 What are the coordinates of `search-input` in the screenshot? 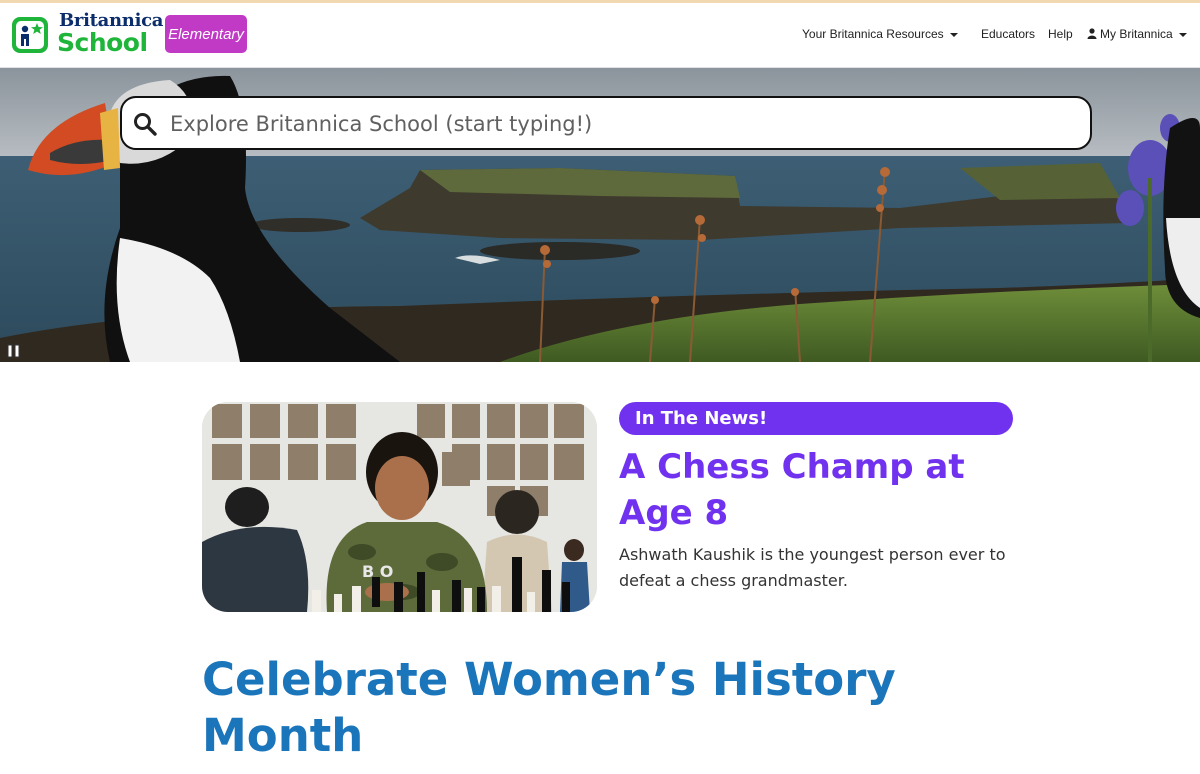 It's located at (620, 124).